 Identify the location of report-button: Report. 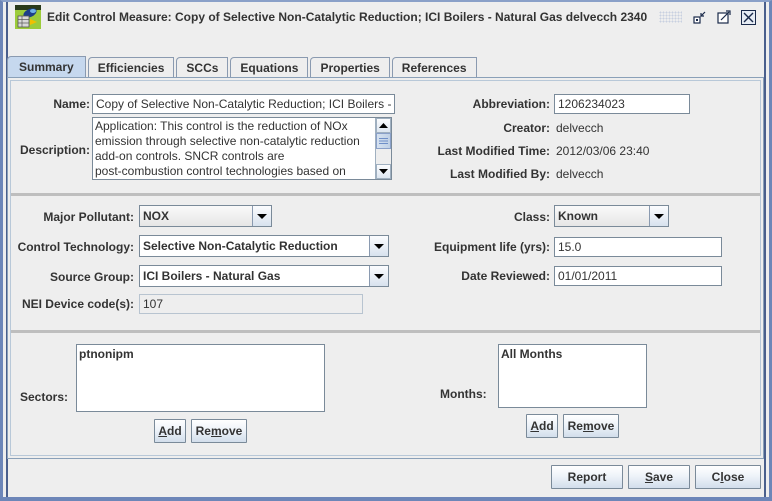
(587, 477).